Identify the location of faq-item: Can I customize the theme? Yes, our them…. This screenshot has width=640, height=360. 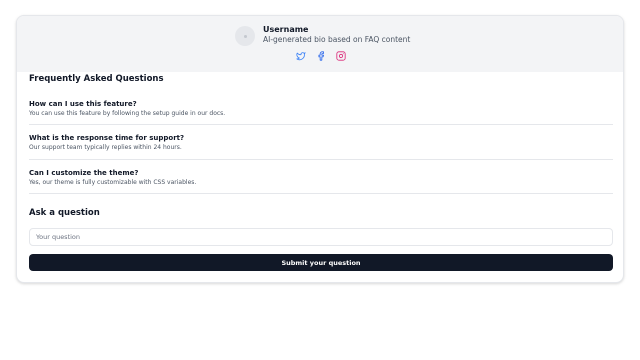
(321, 181).